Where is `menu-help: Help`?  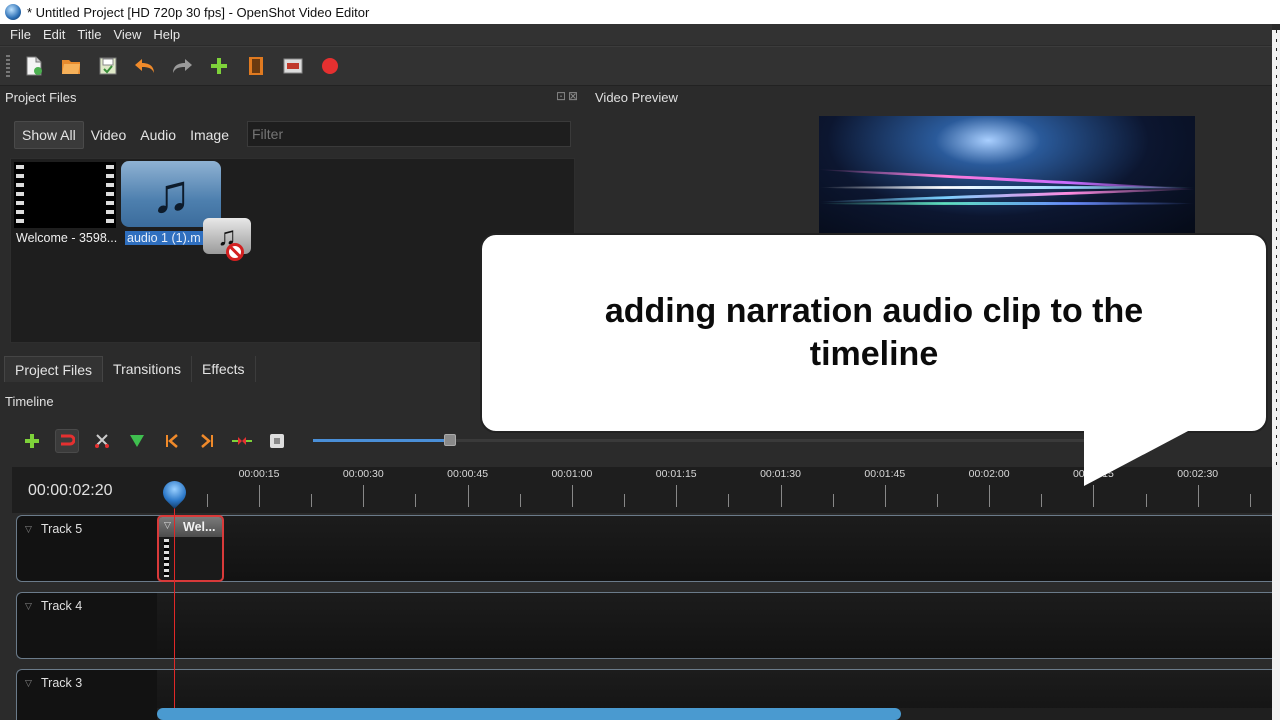 menu-help: Help is located at coordinates (166, 34).